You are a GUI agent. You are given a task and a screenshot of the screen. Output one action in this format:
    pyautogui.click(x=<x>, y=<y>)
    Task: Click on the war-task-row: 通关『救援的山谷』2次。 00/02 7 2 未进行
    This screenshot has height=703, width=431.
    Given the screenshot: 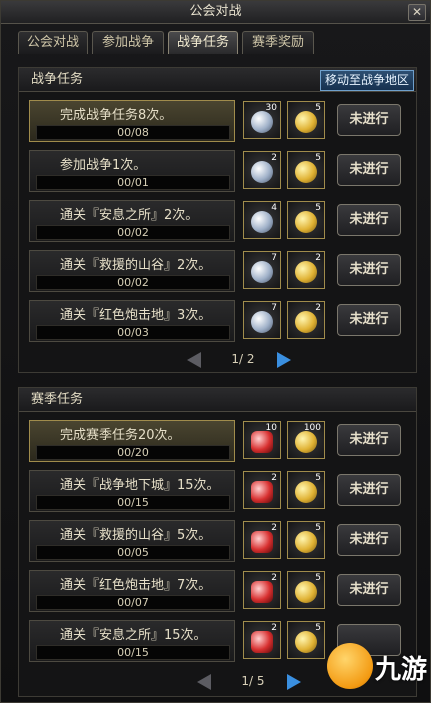 What is the action you would take?
    pyautogui.click(x=219, y=272)
    